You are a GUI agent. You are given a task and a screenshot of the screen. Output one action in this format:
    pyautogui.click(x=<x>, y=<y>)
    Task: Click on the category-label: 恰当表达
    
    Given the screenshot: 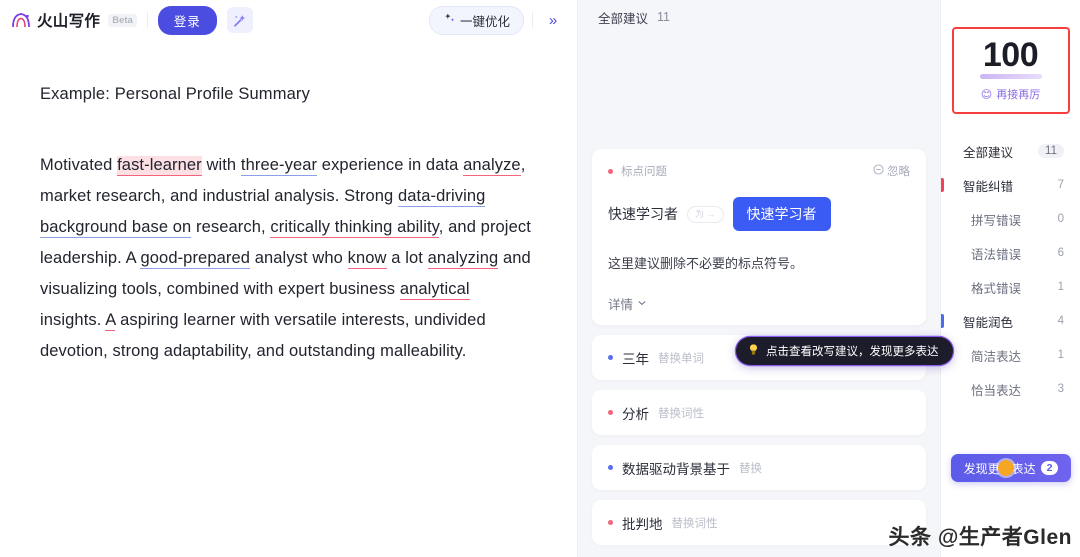 What is the action you would take?
    pyautogui.click(x=996, y=390)
    